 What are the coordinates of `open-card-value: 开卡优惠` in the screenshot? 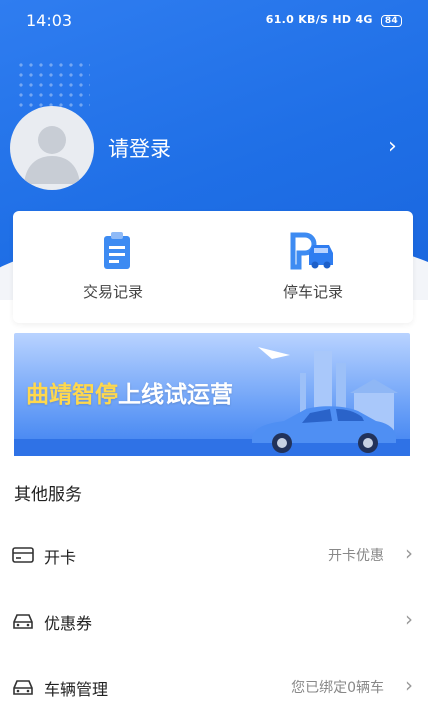 It's located at (356, 556).